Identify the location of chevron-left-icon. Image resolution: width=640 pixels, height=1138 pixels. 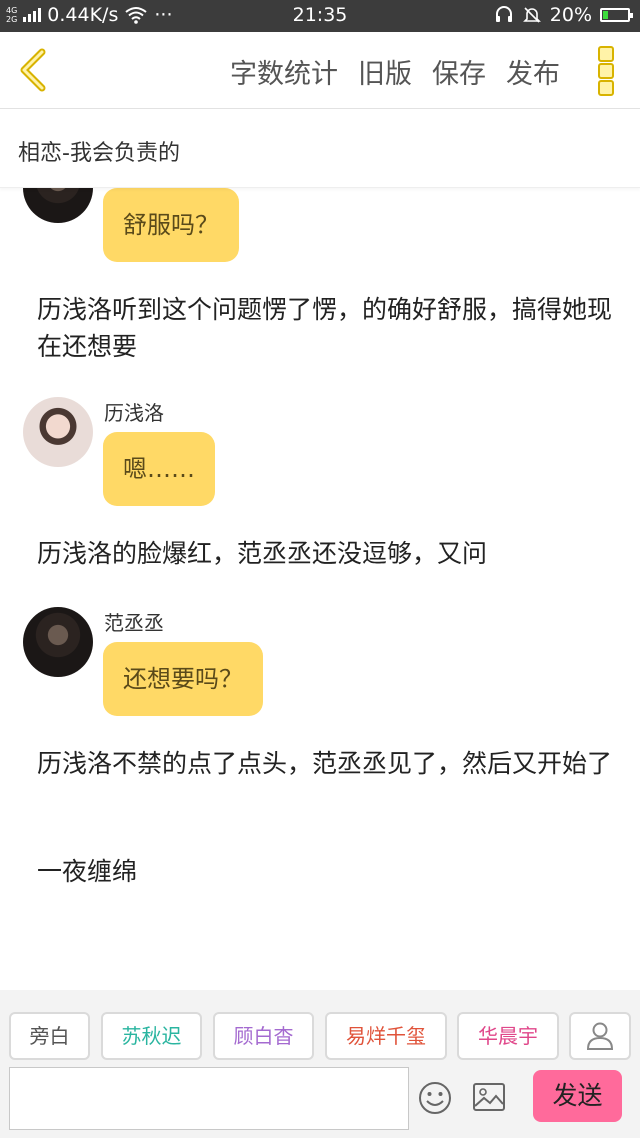
(33, 70).